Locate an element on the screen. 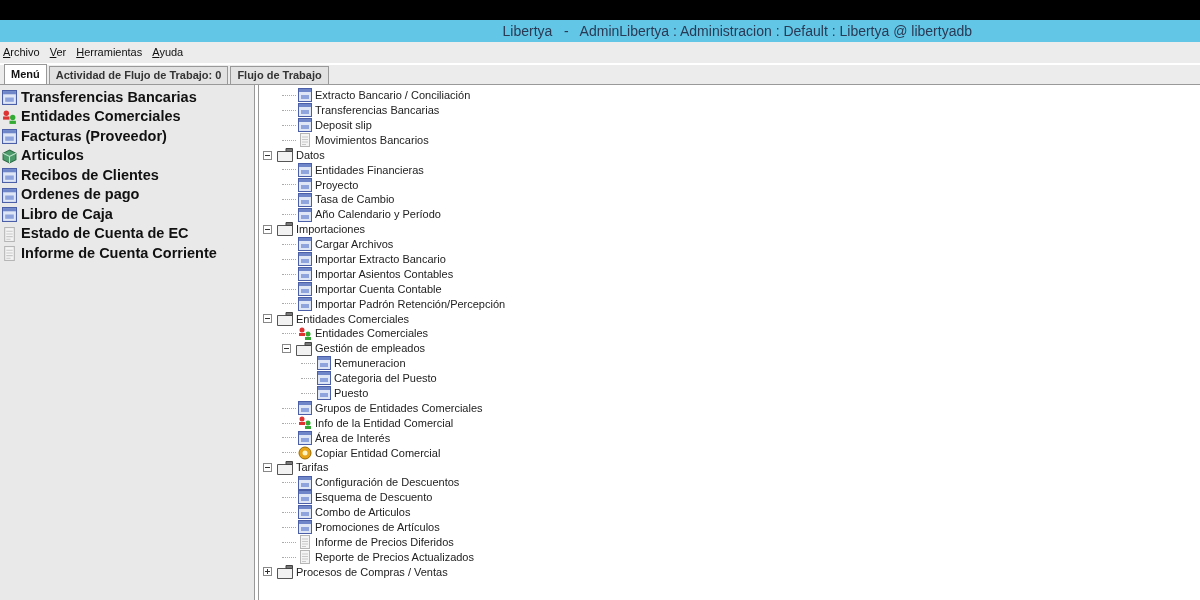 This screenshot has height=600, width=1200. tree-item: Tarifas is located at coordinates (312, 467).